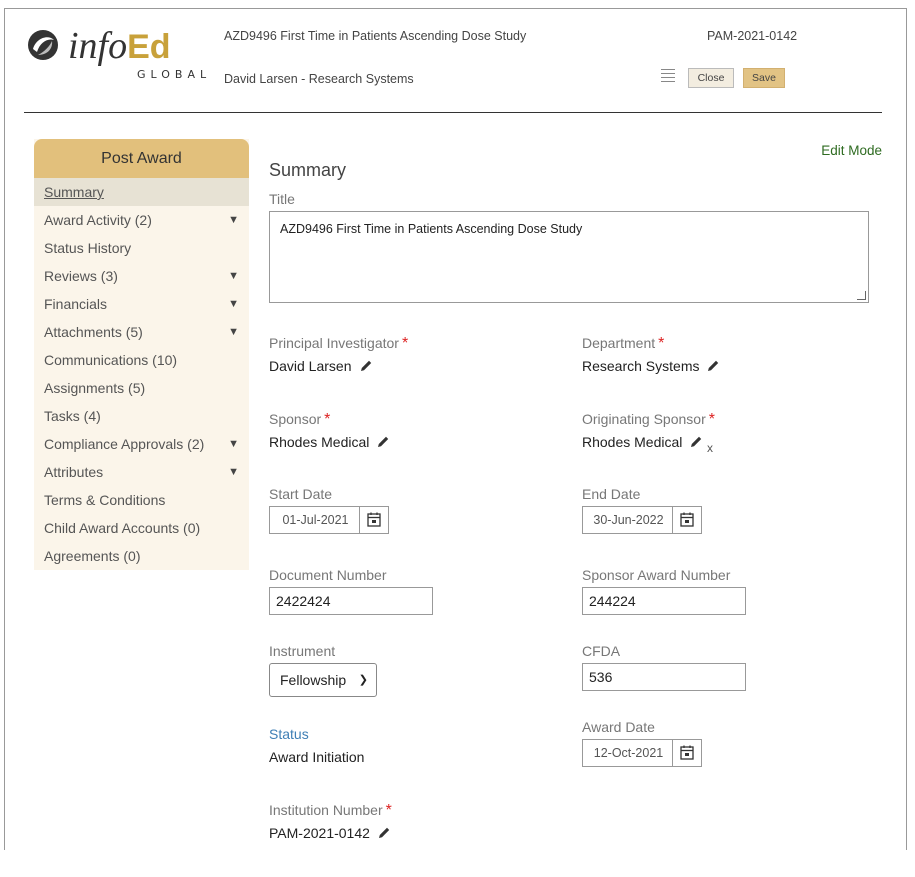 This screenshot has width=915, height=877. I want to click on remove-orig-sponsor-button: x, so click(710, 448).